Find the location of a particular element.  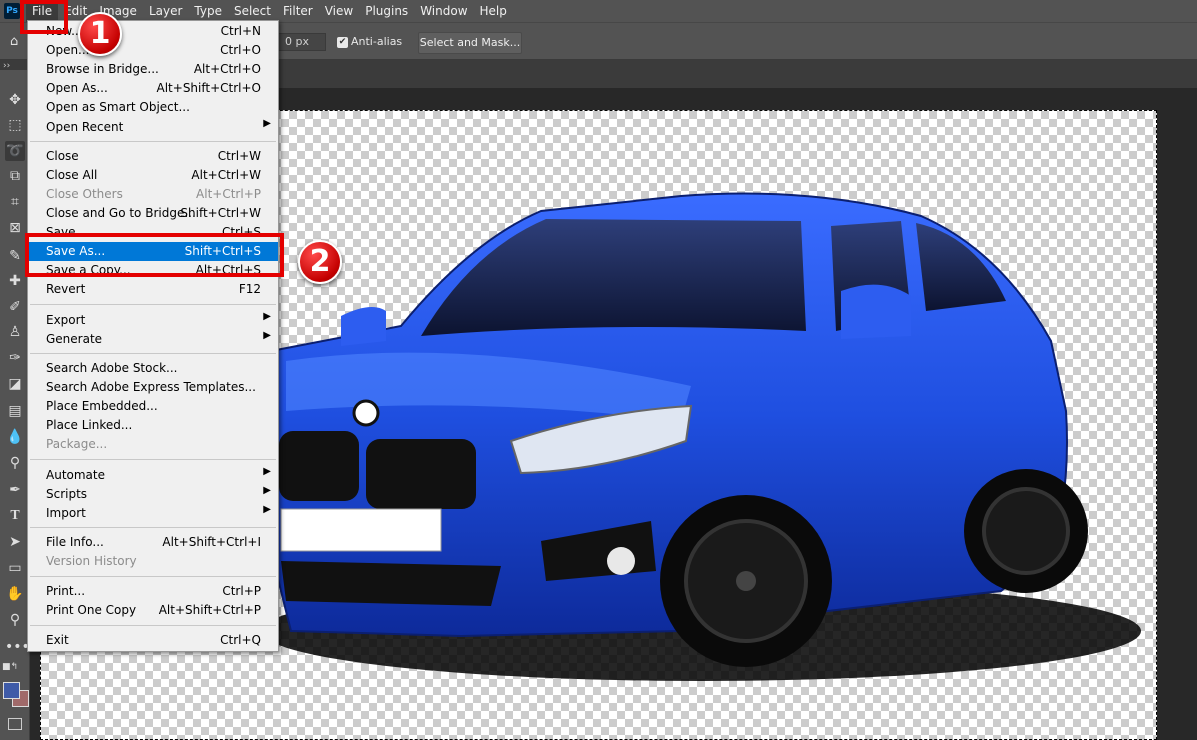

menu-item-scripts: Scripts ▶ is located at coordinates (153, 494).